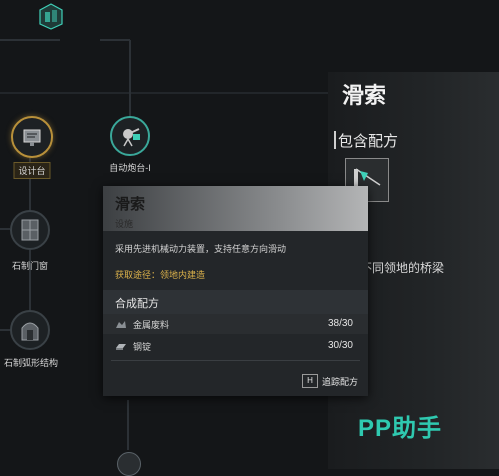 The width and height of the screenshot is (499, 476). Describe the element at coordinates (130, 204) in the screenshot. I see `tooltip-title: 滑索` at that location.